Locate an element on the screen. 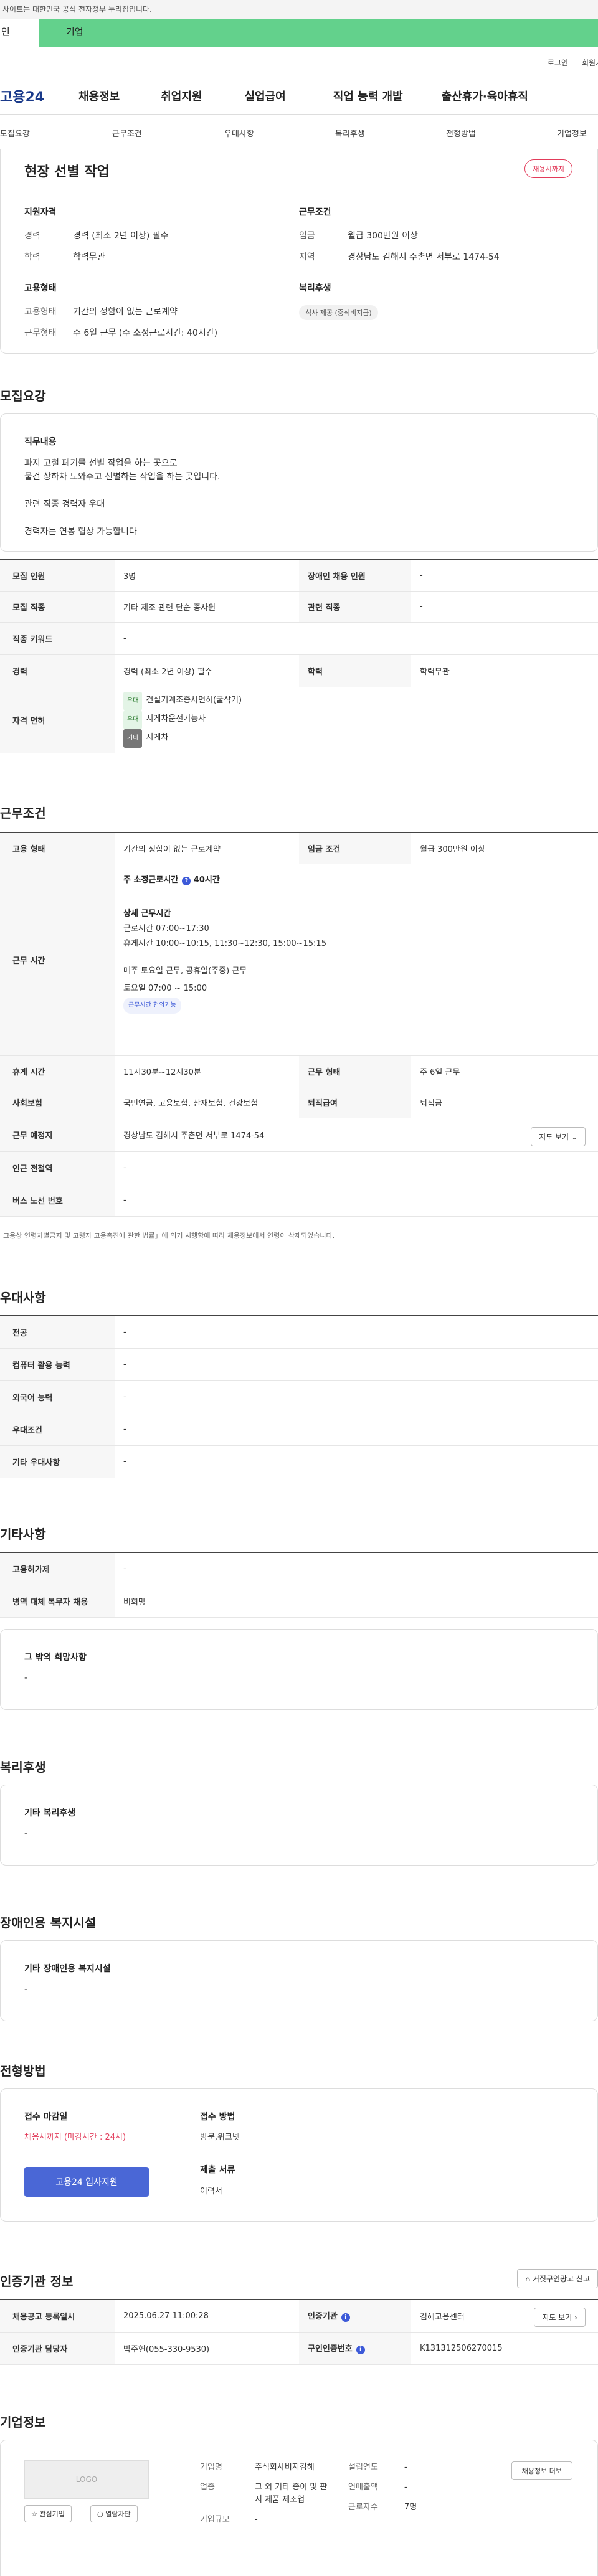 Image resolution: width=598 pixels, height=2576 pixels. label: 연매출액 is located at coordinates (363, 2487).